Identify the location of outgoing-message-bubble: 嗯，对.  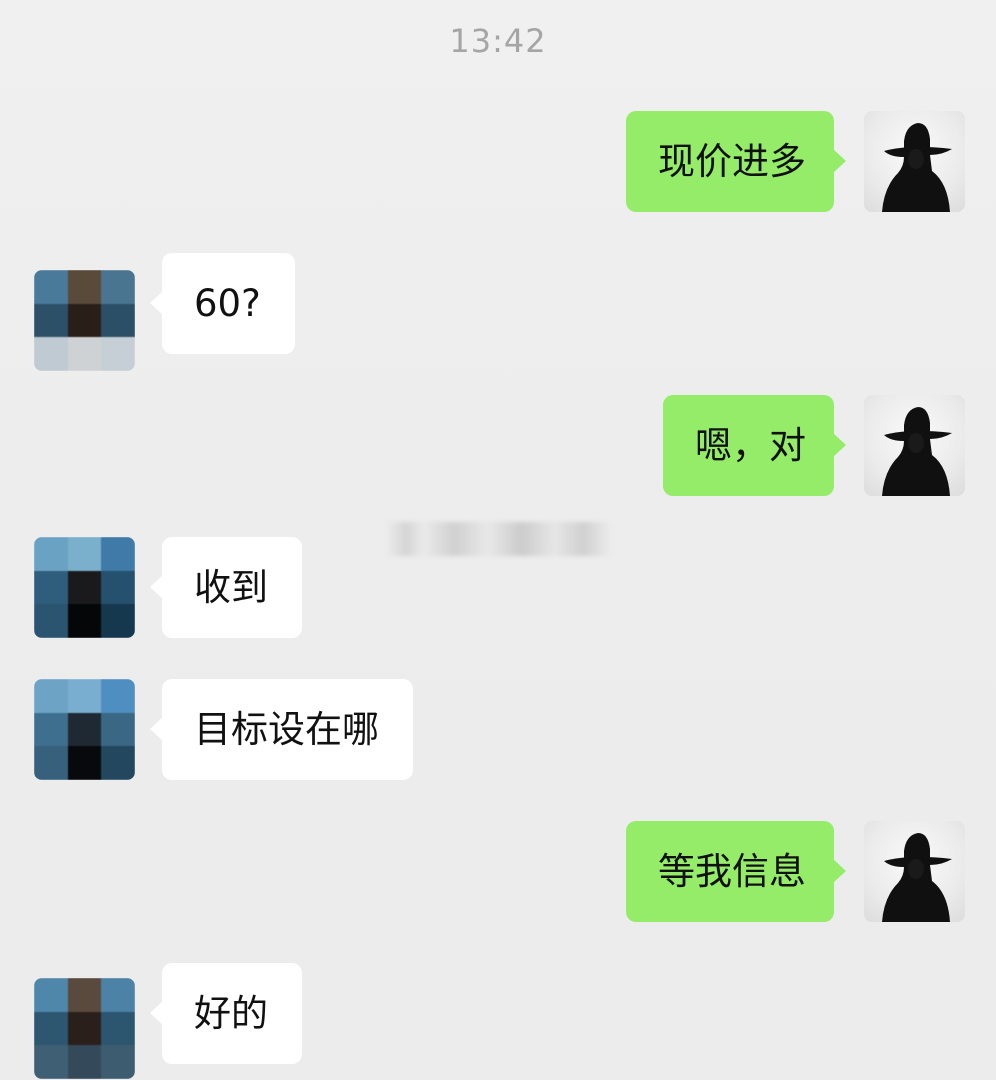
(754, 445).